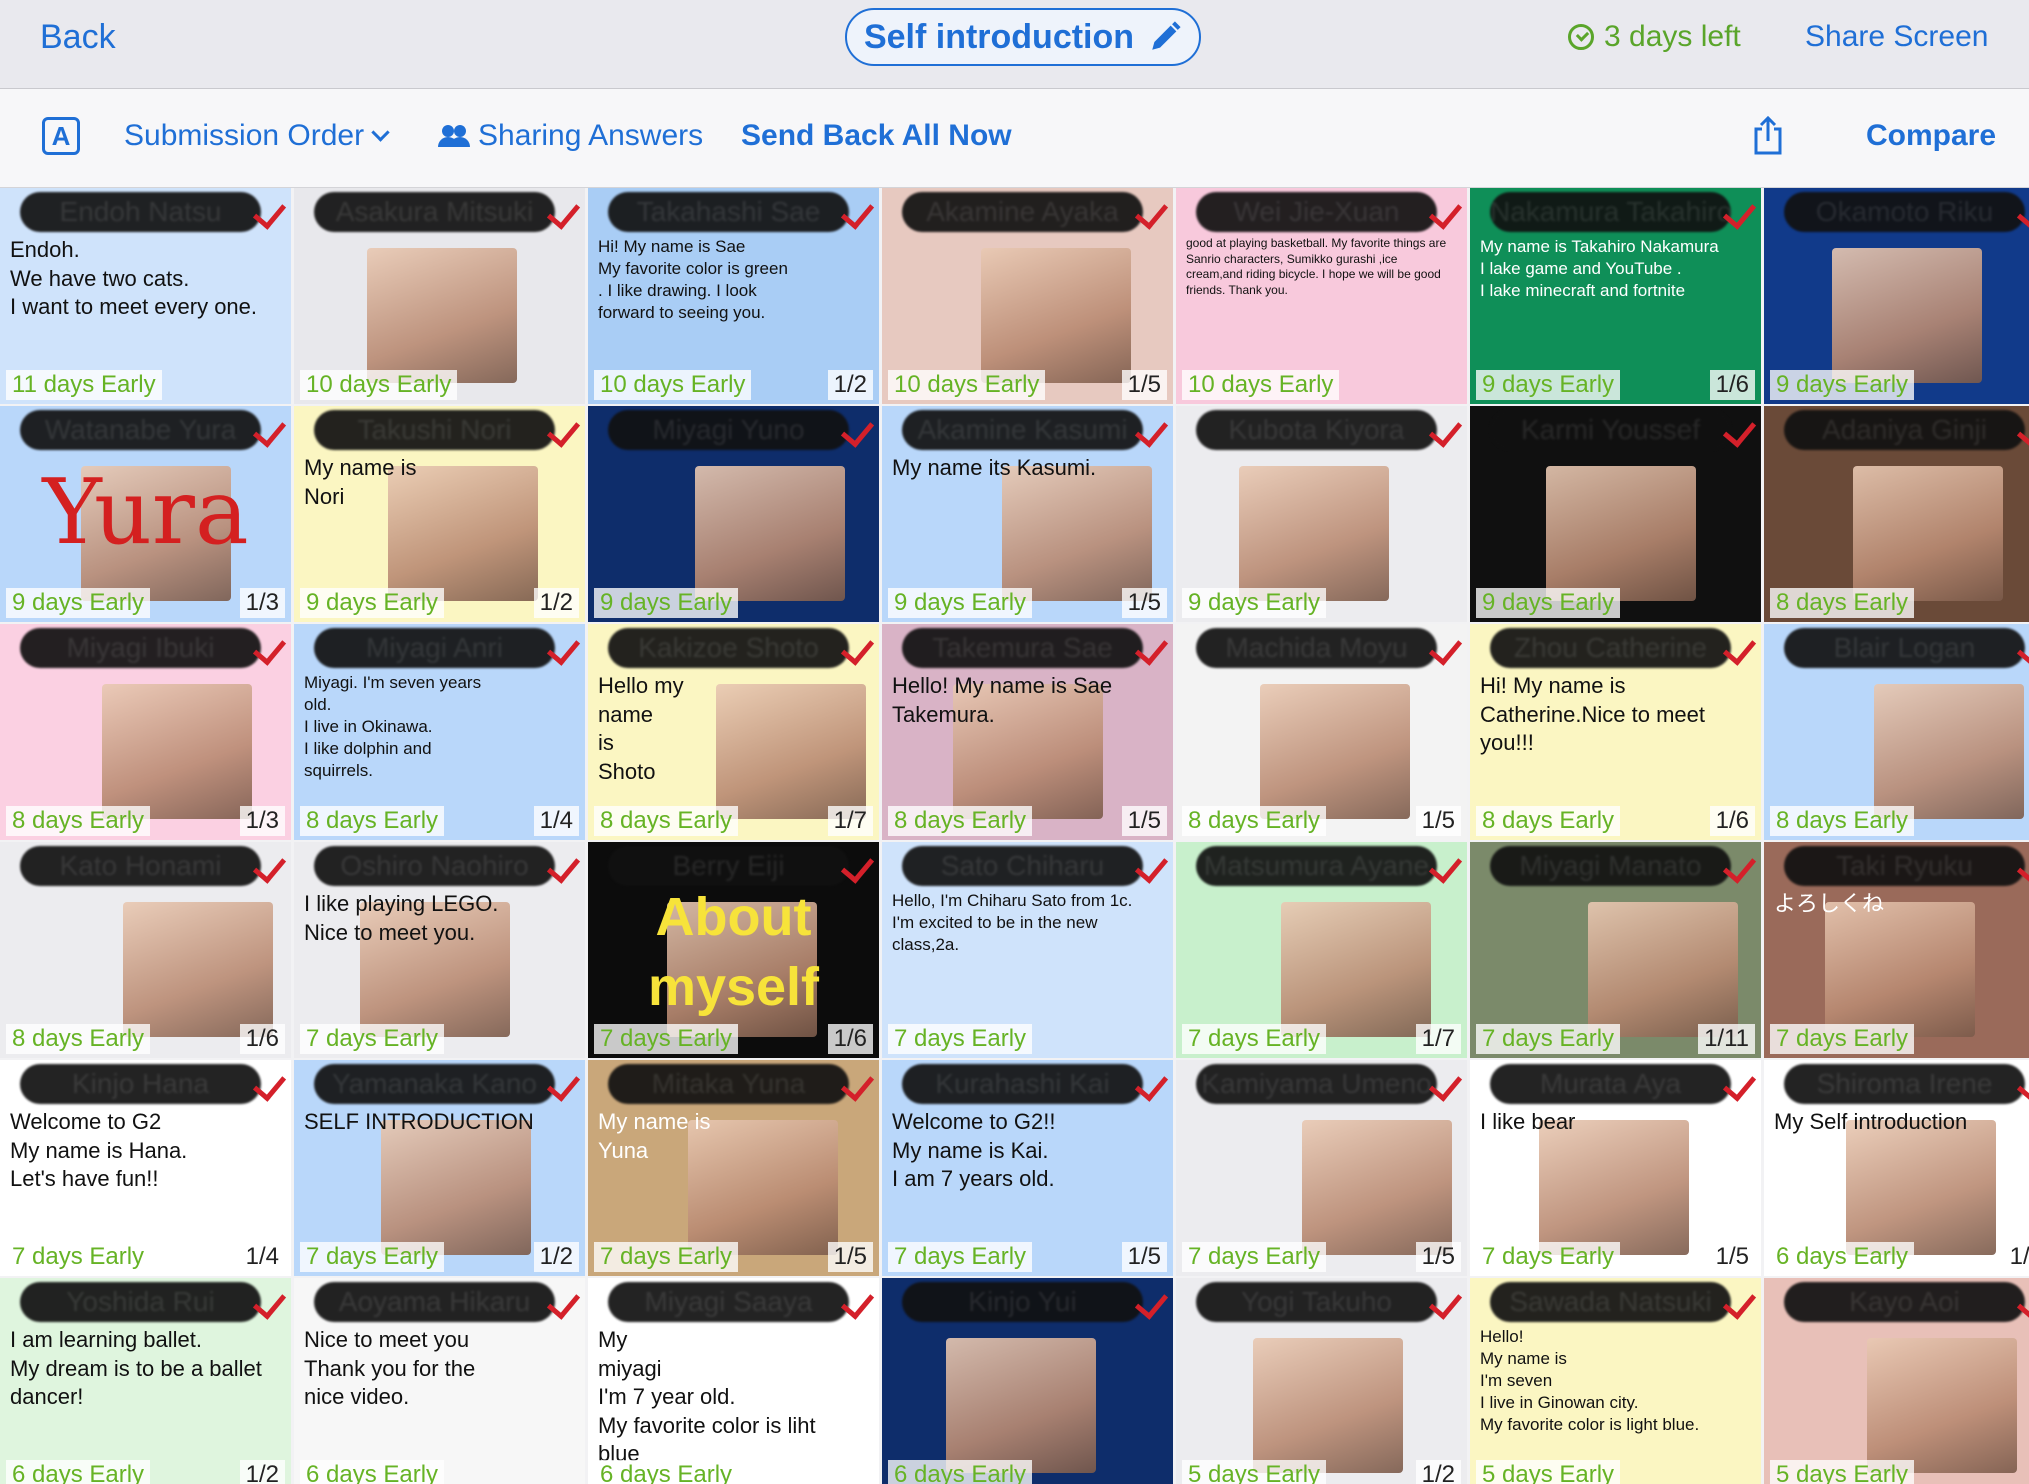 This screenshot has height=1484, width=2029. What do you see at coordinates (78, 37) in the screenshot?
I see `back-button: Back` at bounding box center [78, 37].